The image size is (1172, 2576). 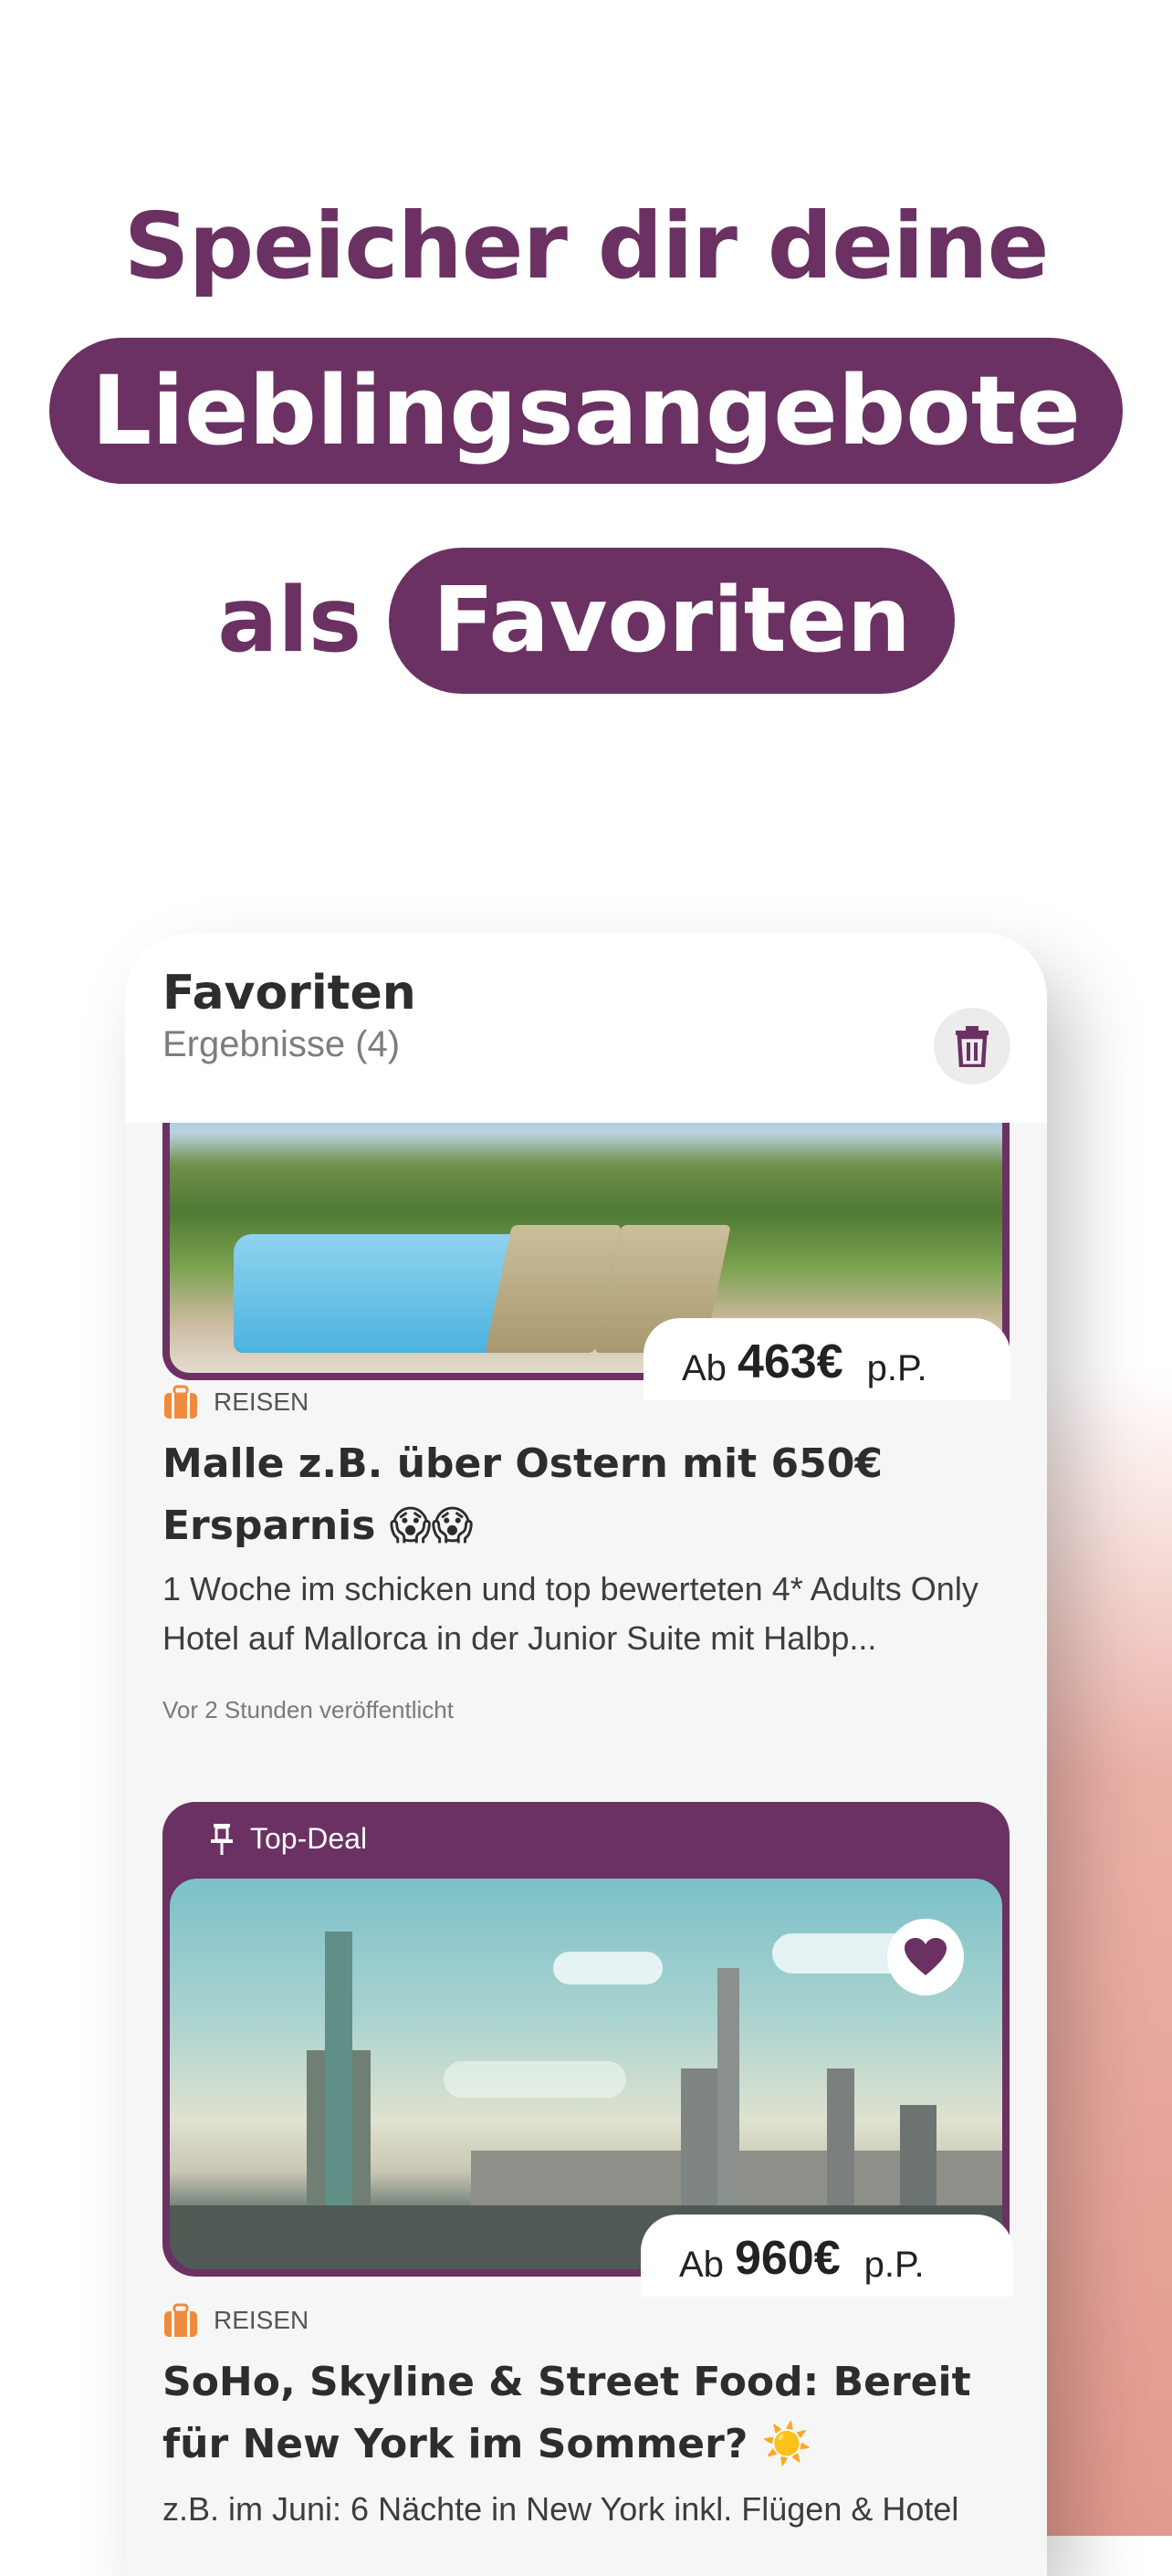 I want to click on published-time: Vor 2 Stunden veröffentlicht, so click(x=308, y=1709).